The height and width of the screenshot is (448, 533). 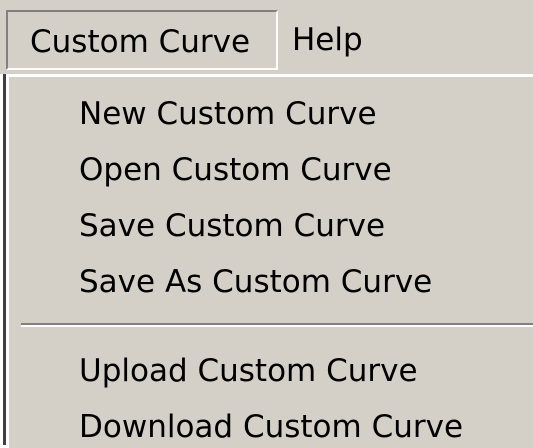 I want to click on menu-item-download-custom-curve: Download Custom Curve, so click(x=271, y=423).